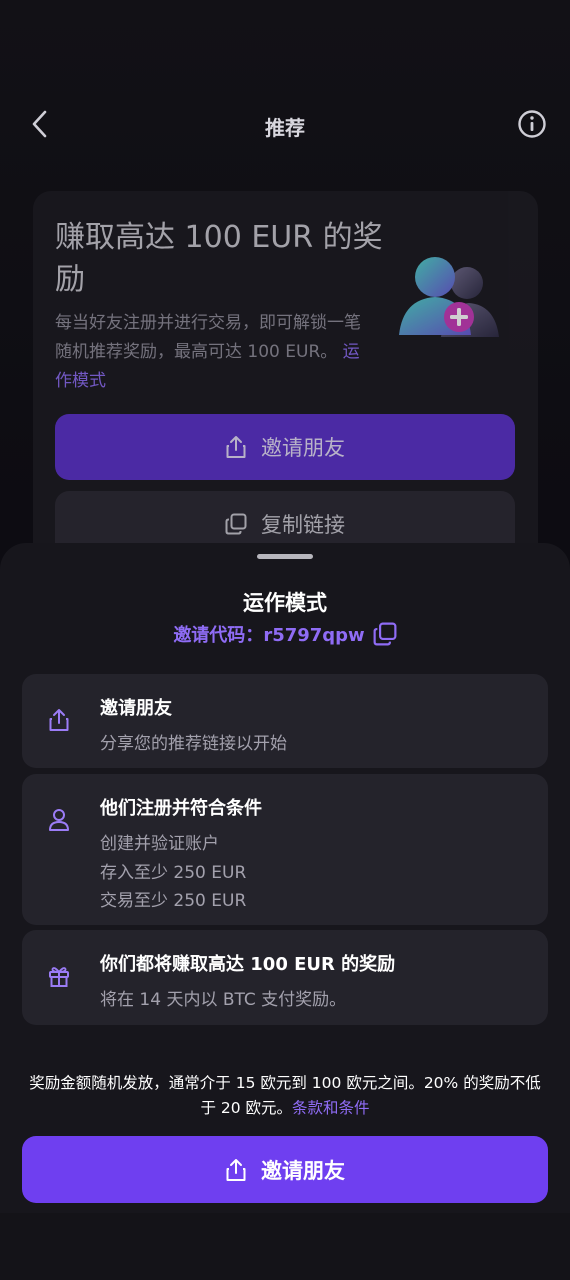 Image resolution: width=570 pixels, height=1280 pixels. Describe the element at coordinates (248, 964) in the screenshot. I see `step-title: 你们都将赚取高达 100 EUR 的奖励` at that location.